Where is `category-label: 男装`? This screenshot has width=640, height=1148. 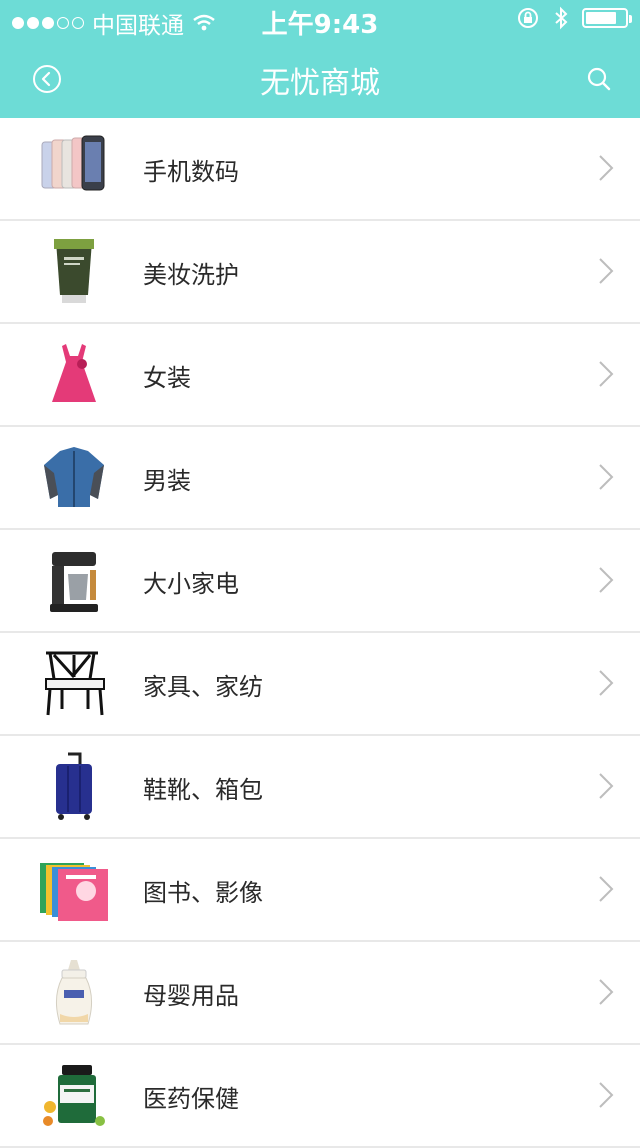 category-label: 男装 is located at coordinates (167, 481).